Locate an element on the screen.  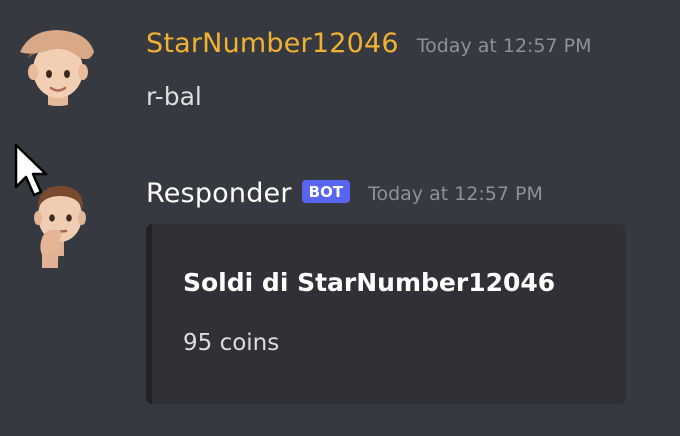
username: StarNumber12046 is located at coordinates (272, 43).